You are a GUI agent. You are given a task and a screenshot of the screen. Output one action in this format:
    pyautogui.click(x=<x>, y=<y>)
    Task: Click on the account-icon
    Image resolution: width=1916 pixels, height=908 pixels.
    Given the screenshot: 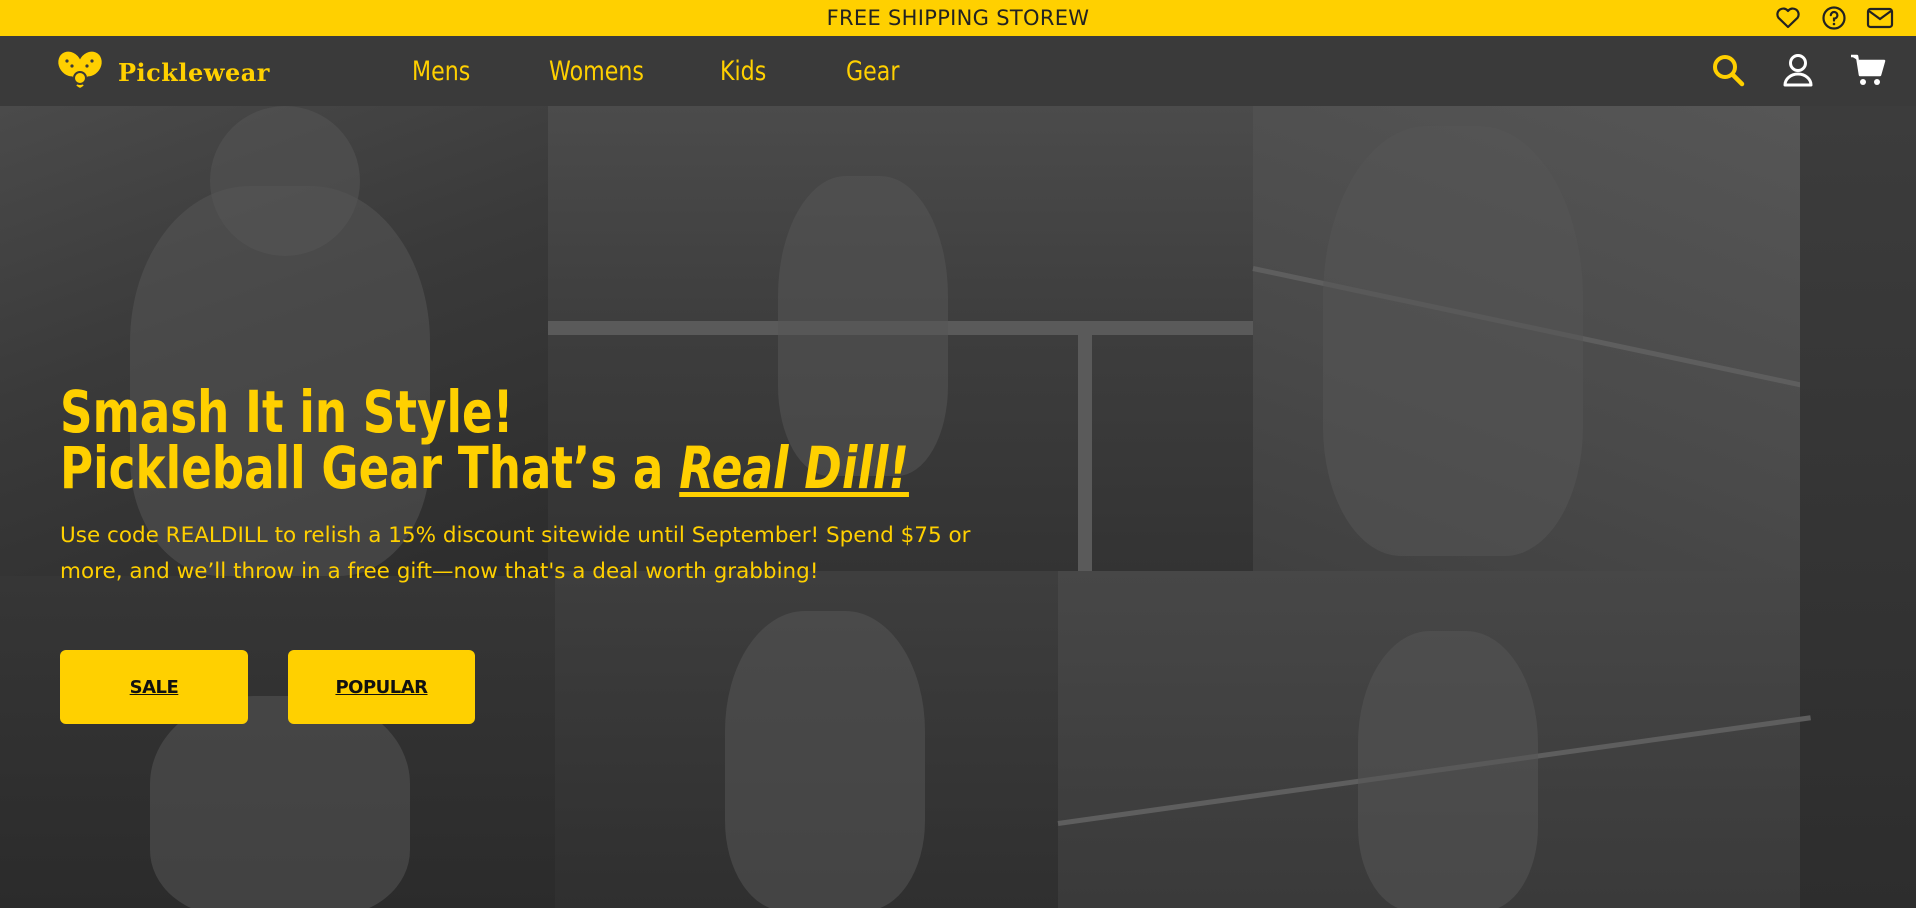 What is the action you would take?
    pyautogui.click(x=1798, y=70)
    